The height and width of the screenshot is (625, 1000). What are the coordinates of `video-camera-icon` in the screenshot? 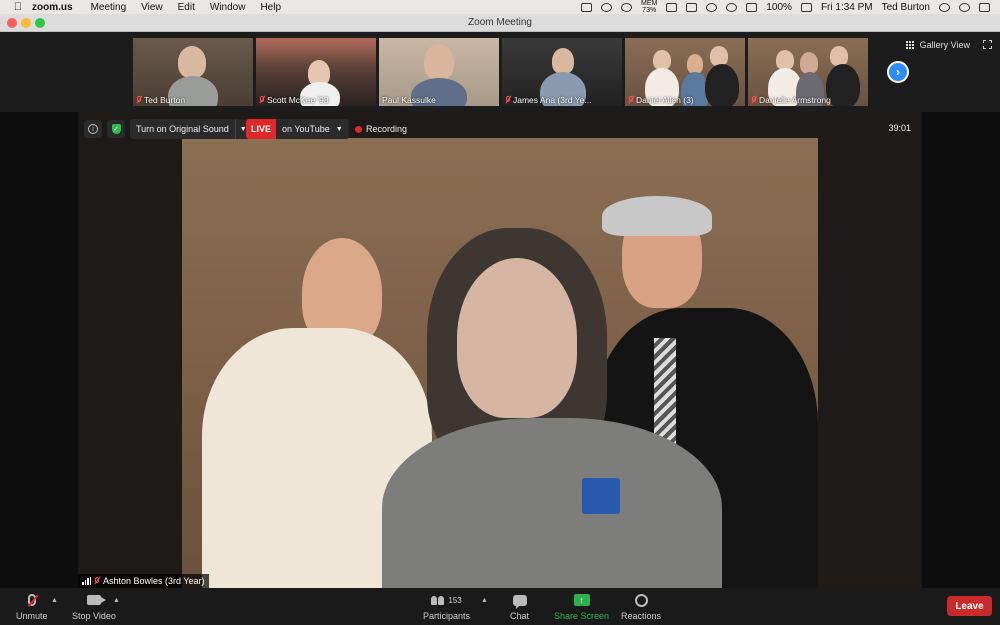 It's located at (96, 600).